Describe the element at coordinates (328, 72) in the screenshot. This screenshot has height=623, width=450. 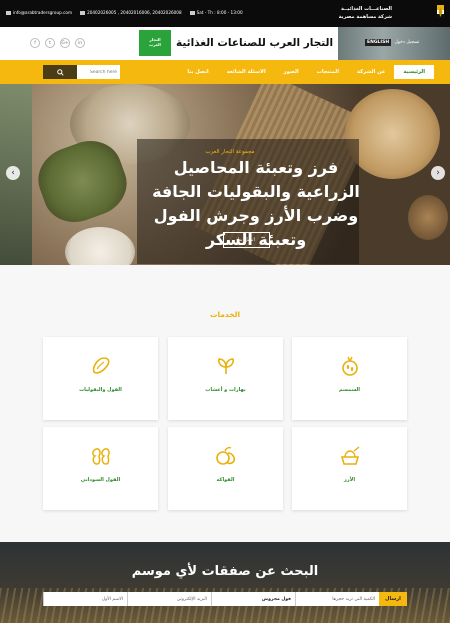
I see `nav-item-products: المنتجات` at that location.